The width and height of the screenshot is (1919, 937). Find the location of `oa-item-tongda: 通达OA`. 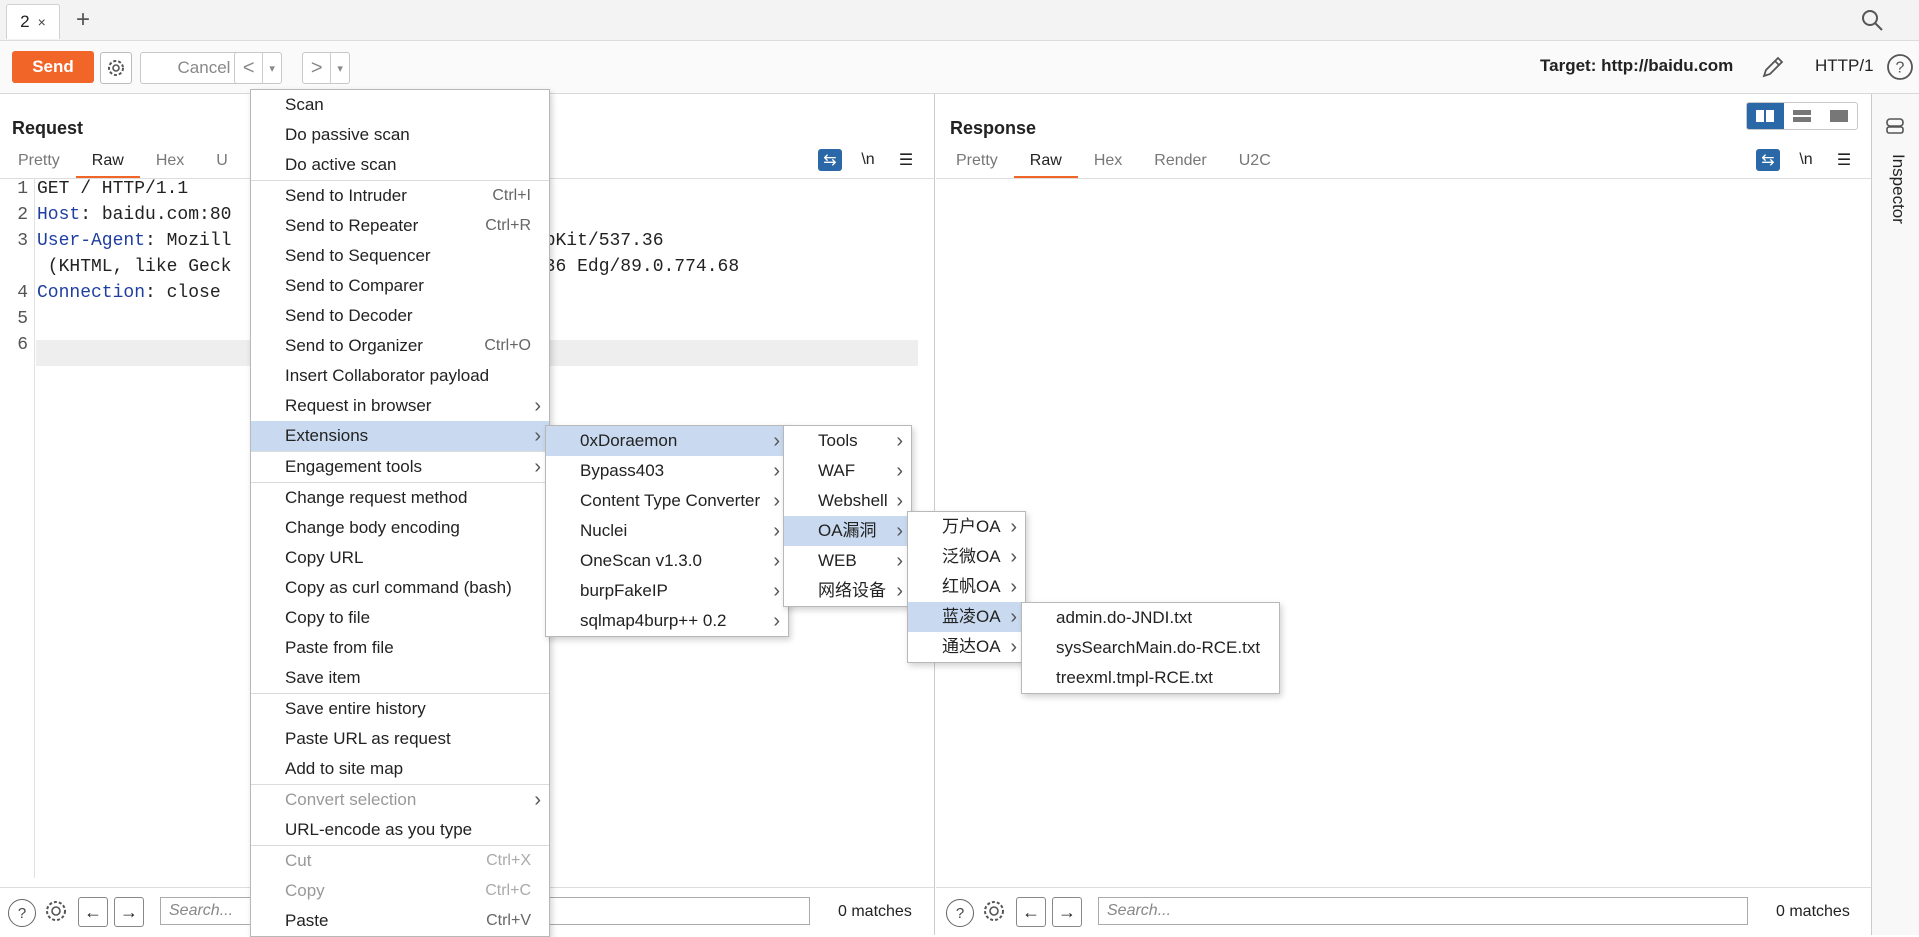

oa-item-tongda: 通达OA is located at coordinates (966, 647).